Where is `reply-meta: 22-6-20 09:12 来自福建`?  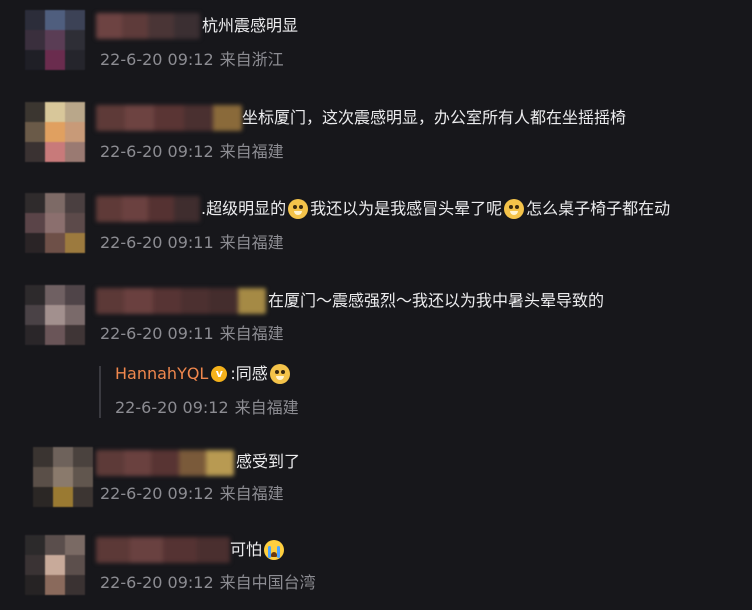 reply-meta: 22-6-20 09:12 来自福建 is located at coordinates (207, 408).